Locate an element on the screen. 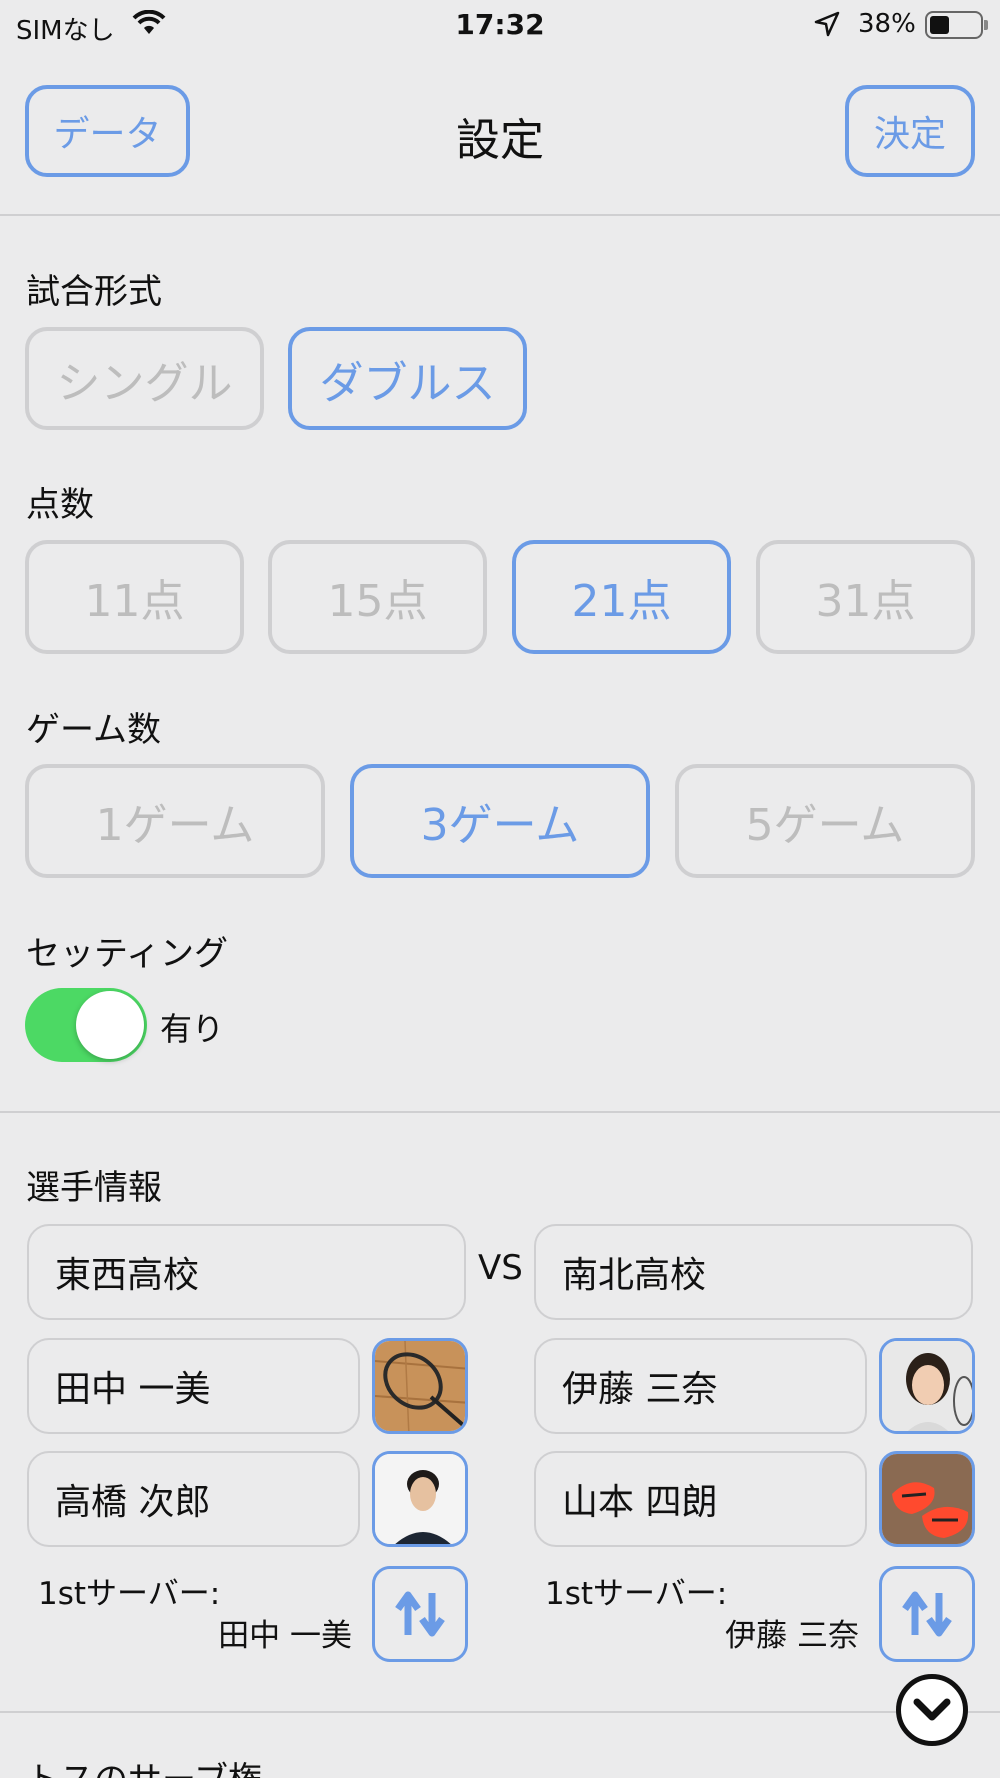 Image resolution: width=1000 pixels, height=1778 pixels. racket-photo-icon is located at coordinates (420, 1386).